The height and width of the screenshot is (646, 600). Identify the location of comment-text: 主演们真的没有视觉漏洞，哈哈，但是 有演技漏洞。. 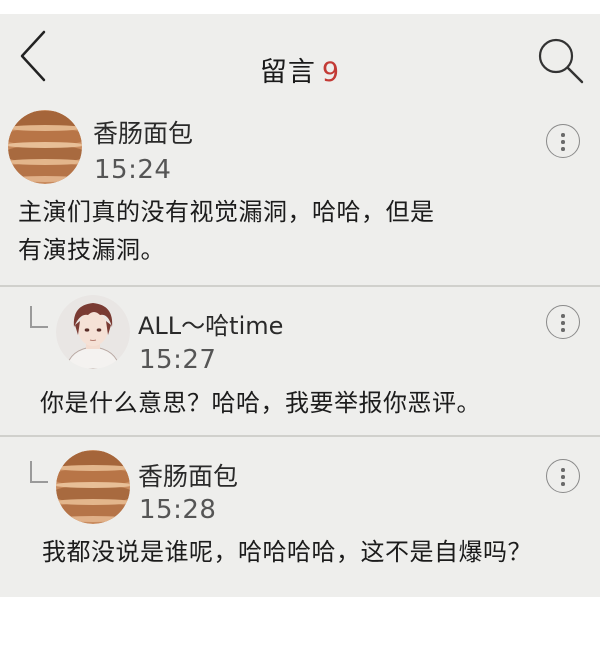
(226, 231).